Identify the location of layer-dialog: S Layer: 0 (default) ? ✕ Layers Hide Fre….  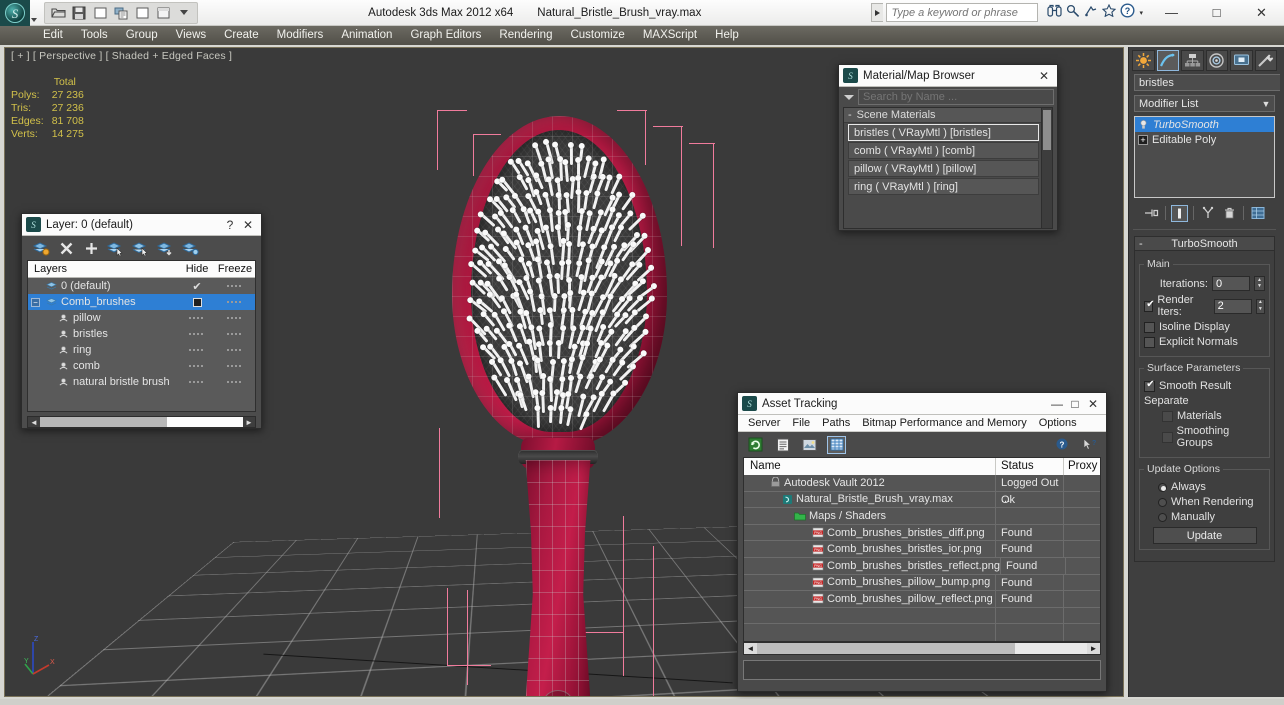
(141, 321).